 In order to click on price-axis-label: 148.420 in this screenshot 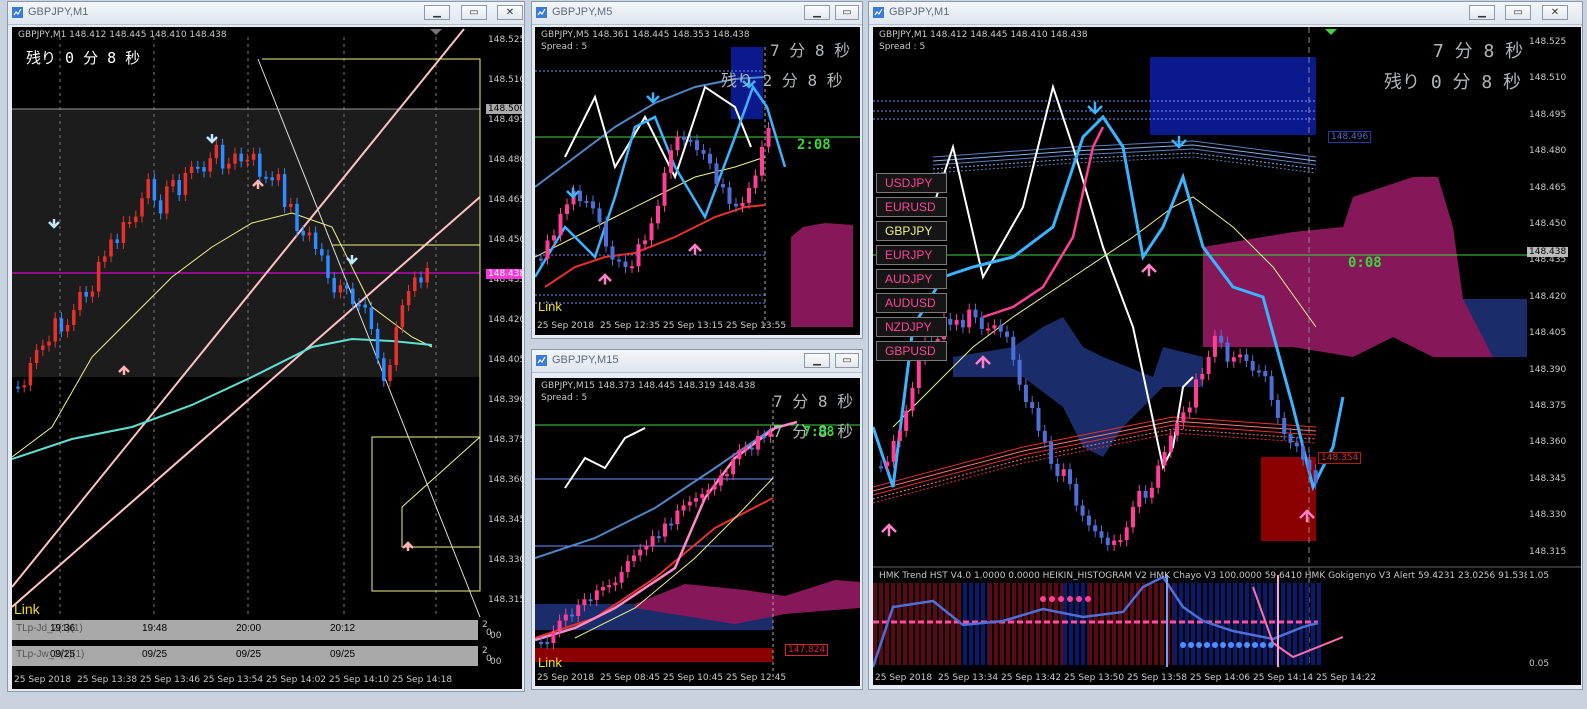, I will do `click(1548, 296)`.